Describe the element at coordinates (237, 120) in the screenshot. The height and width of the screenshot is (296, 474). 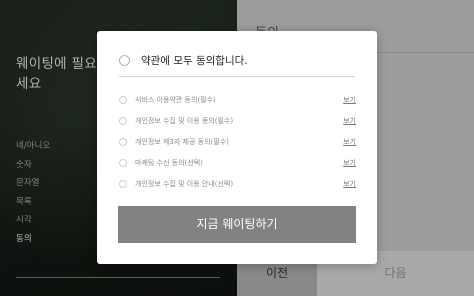
I see `term-item: 개인정보 수집 및 이용 동의(필수) 보기` at that location.